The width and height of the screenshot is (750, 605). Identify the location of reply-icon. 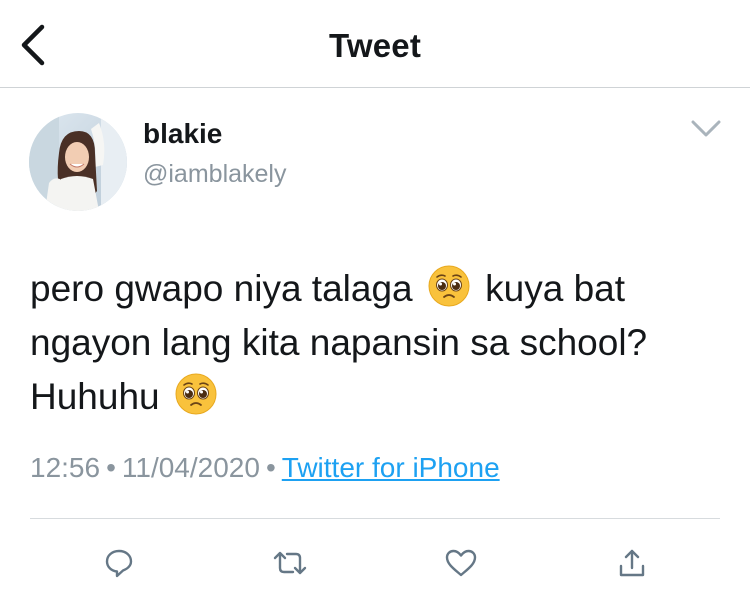
(119, 563).